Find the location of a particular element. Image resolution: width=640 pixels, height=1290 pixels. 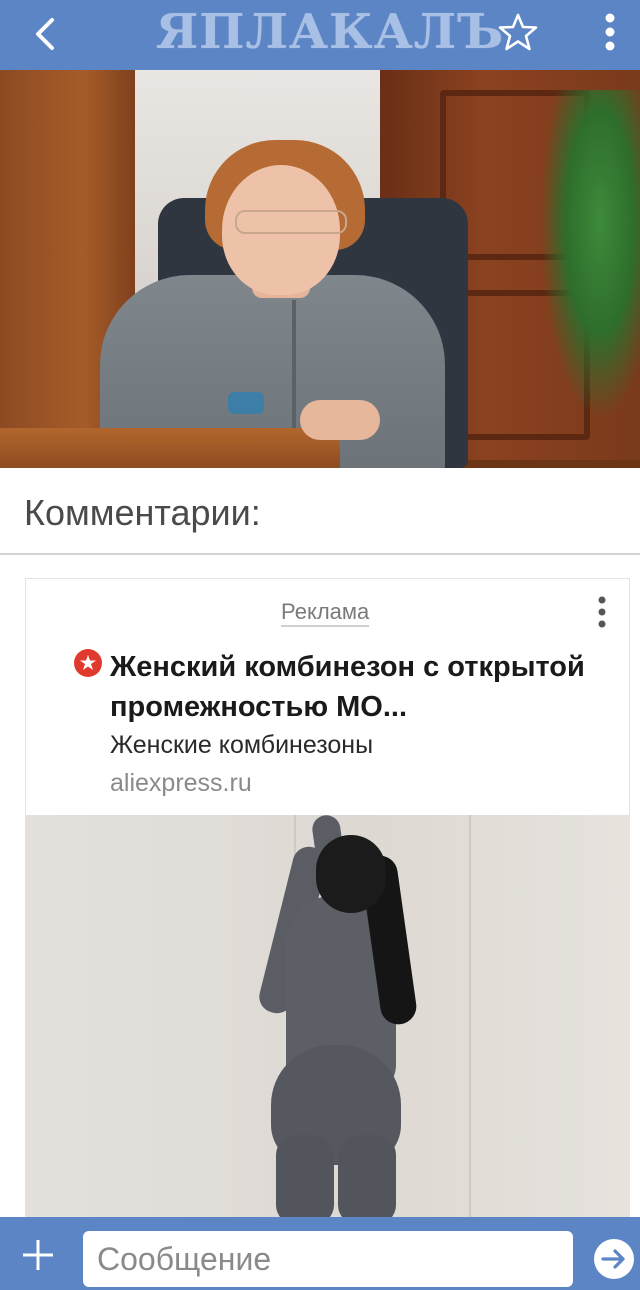

ad-subtitle: Женские комбинезоны is located at coordinates (242, 745).